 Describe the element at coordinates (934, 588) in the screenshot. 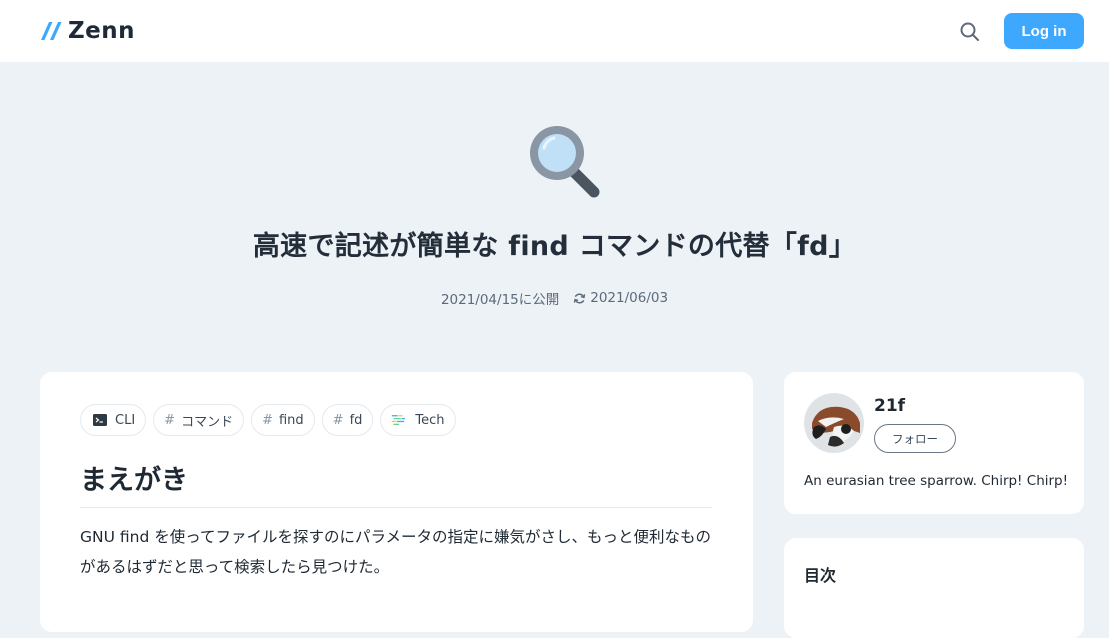

I see `table-of-contents-card: 目次` at that location.